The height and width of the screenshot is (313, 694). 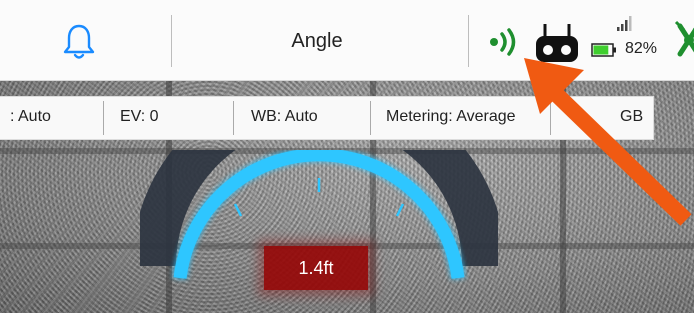 What do you see at coordinates (317, 41) in the screenshot?
I see `mode-title: Angle` at bounding box center [317, 41].